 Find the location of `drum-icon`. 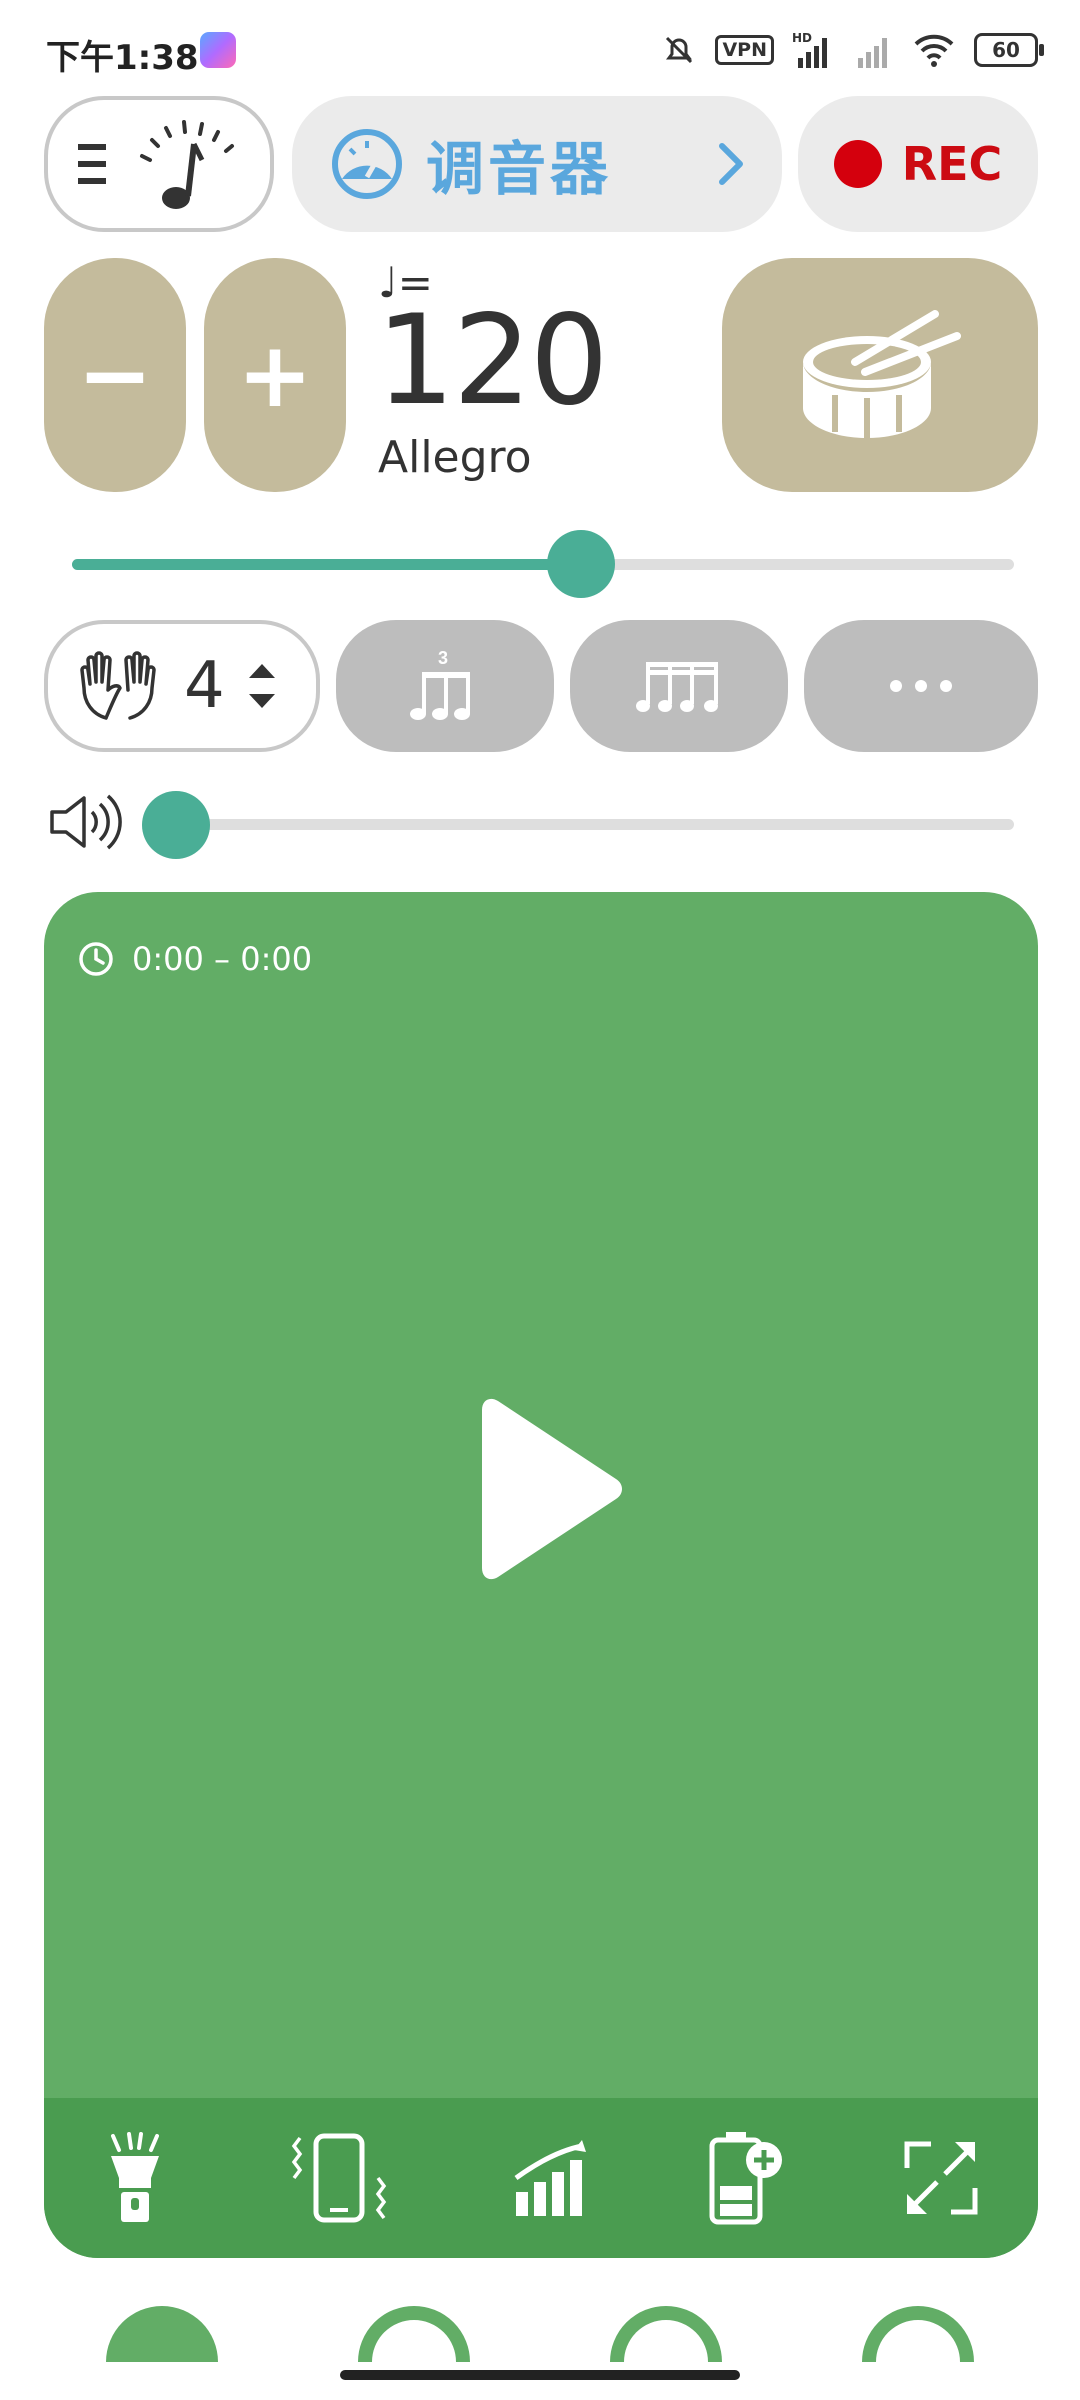

drum-icon is located at coordinates (882, 374).